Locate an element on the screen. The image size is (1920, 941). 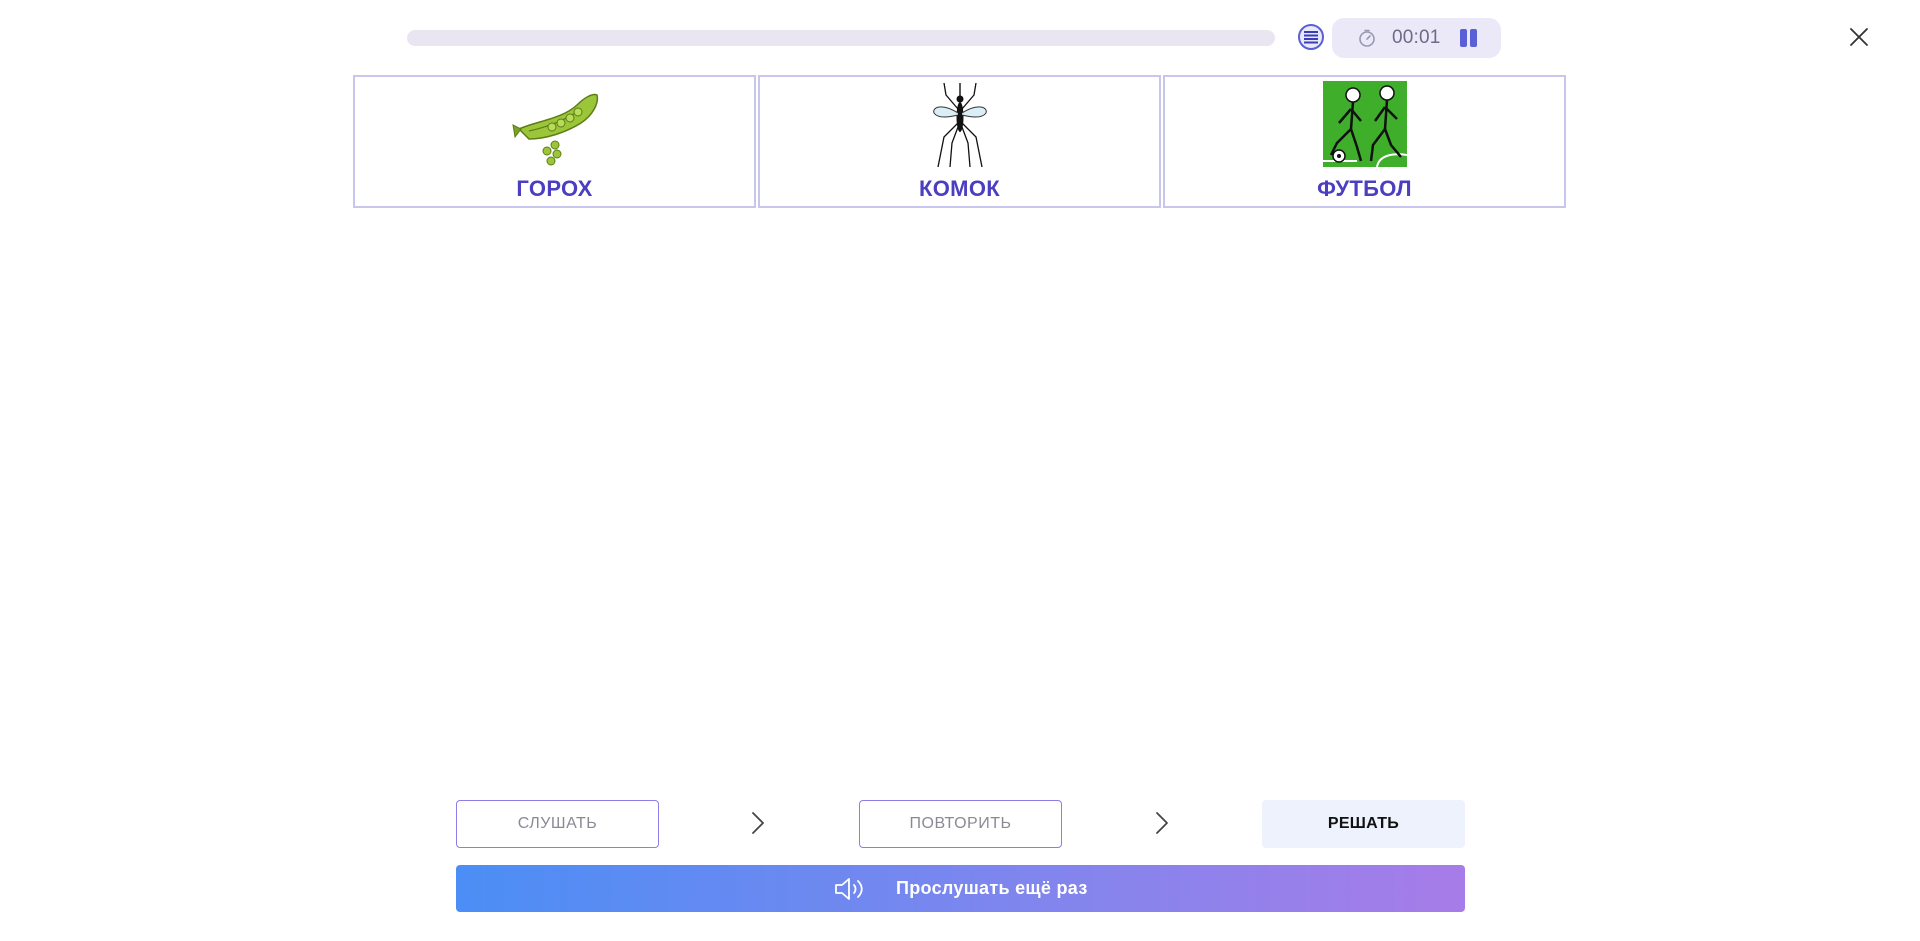
timer: 00:01 is located at coordinates (1416, 38).